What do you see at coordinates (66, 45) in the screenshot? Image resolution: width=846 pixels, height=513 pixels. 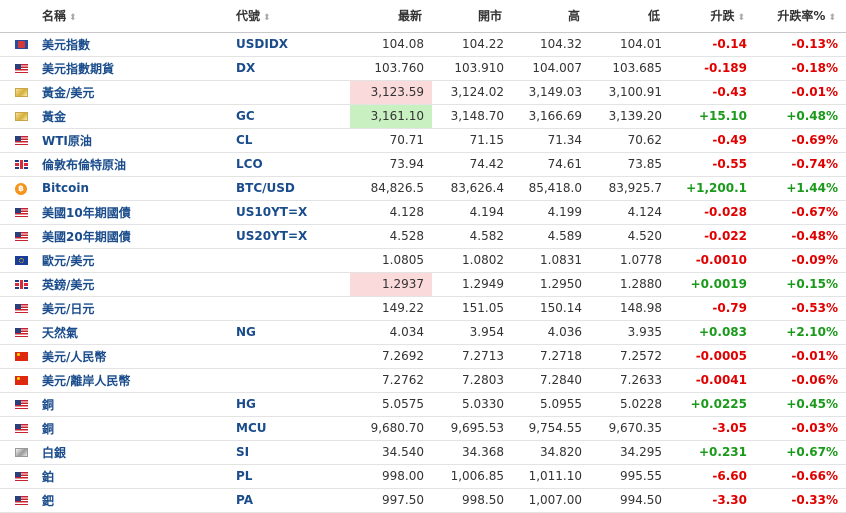 I see `instrument-name-link: 美元指數` at bounding box center [66, 45].